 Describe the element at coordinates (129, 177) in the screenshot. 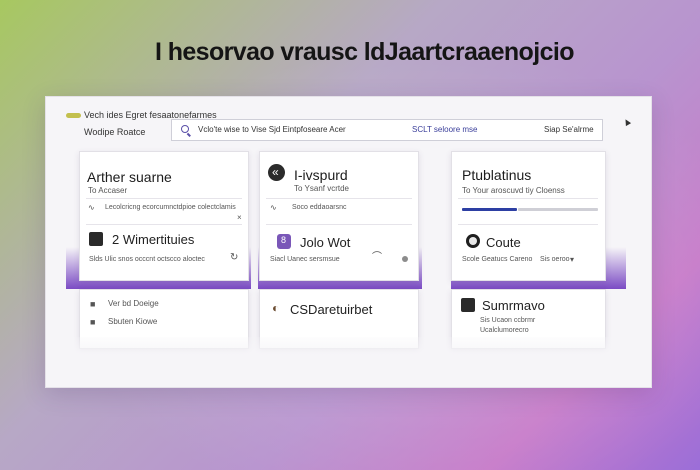

I see `card-1-title: Arther suarne` at that location.